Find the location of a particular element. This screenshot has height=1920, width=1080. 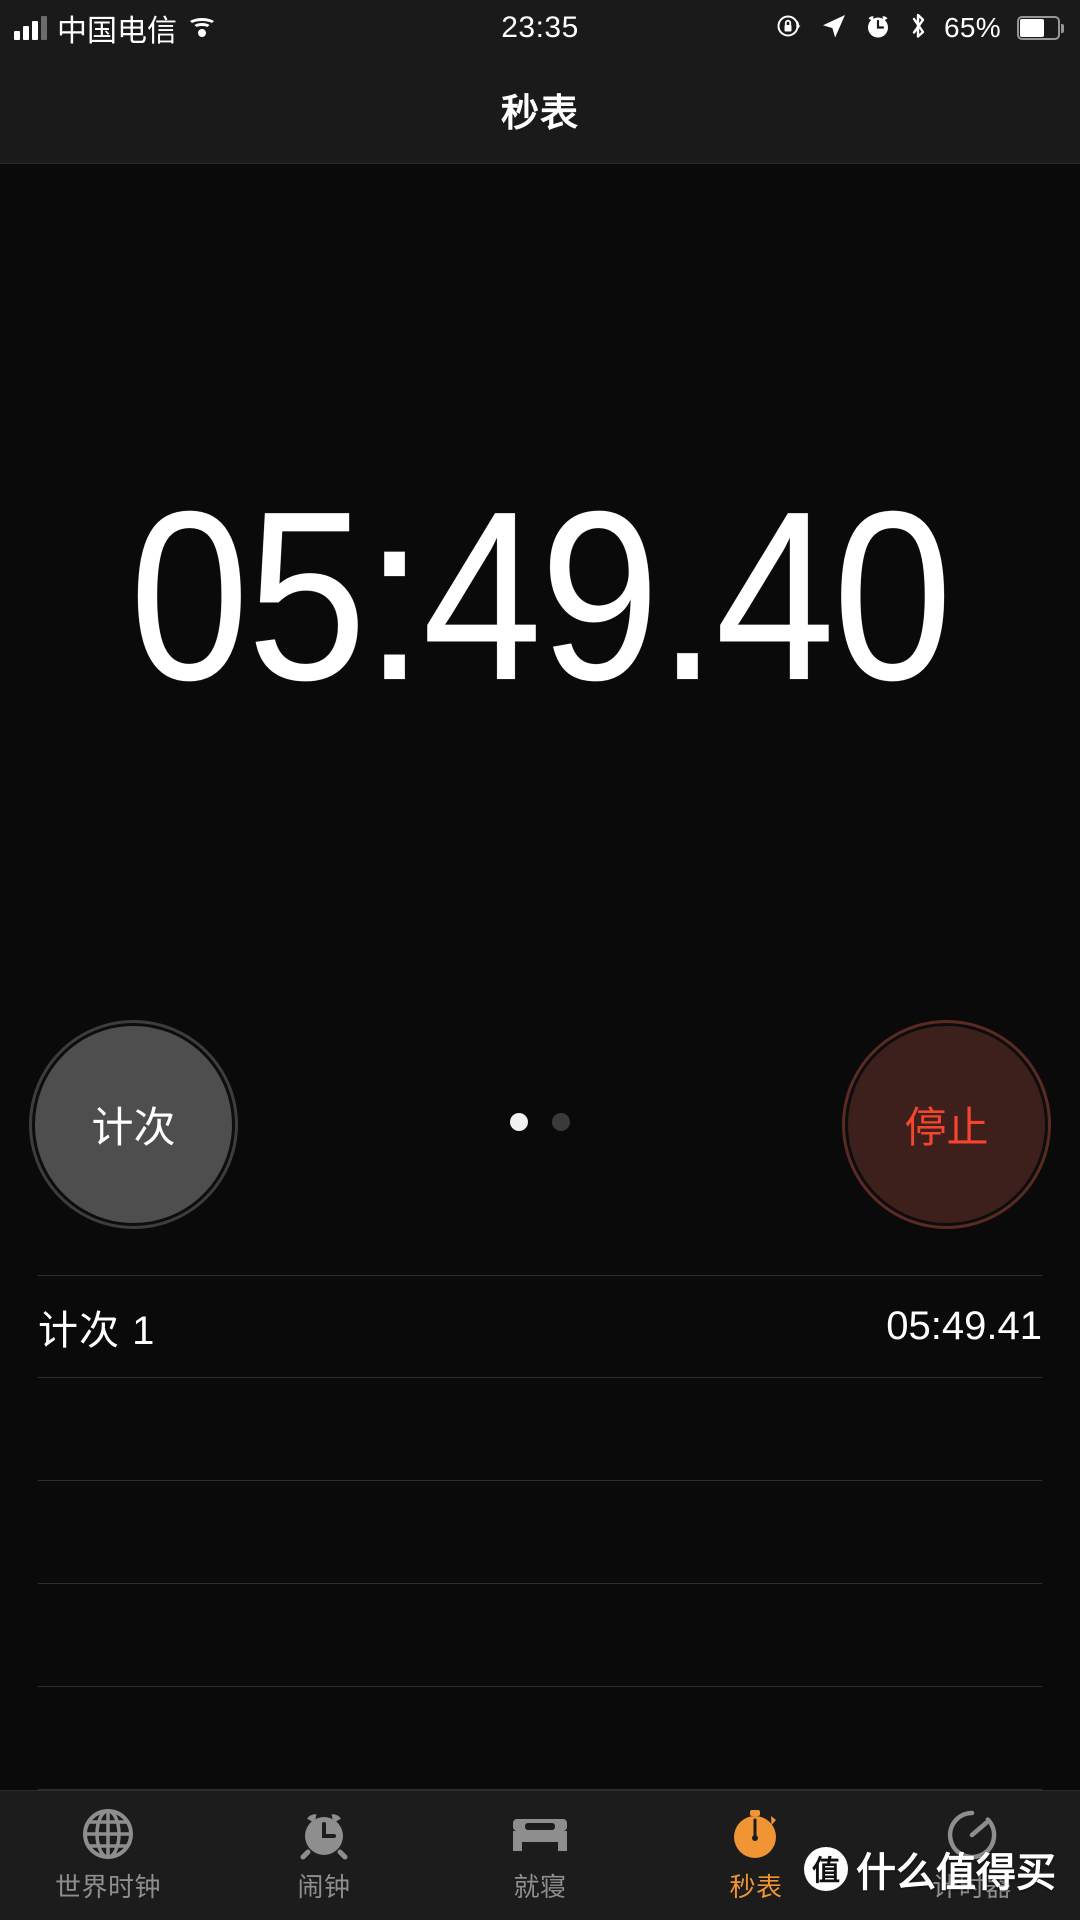

tab-label: 闹钟 is located at coordinates (324, 1887).